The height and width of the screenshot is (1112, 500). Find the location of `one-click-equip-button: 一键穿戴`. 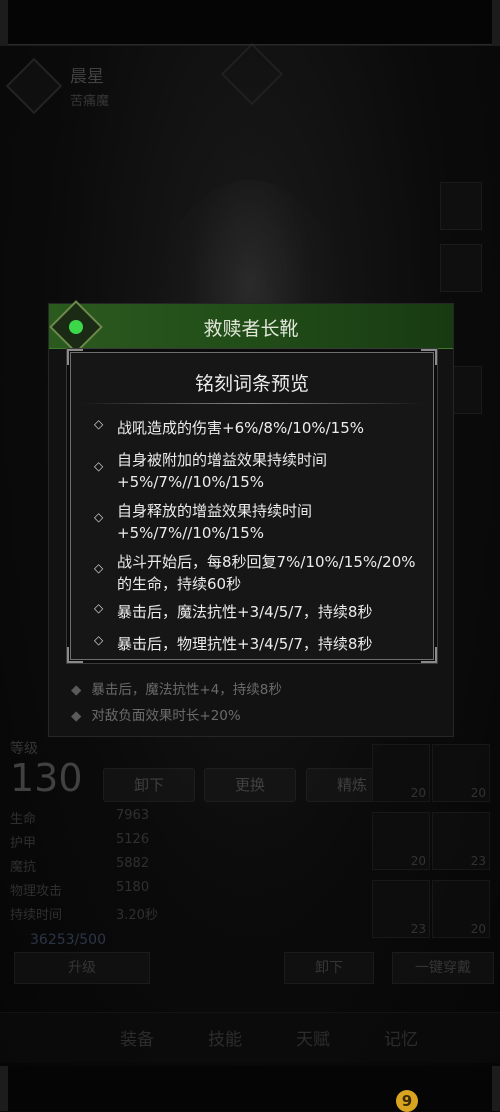

one-click-equip-button: 一键穿戴 is located at coordinates (443, 968).